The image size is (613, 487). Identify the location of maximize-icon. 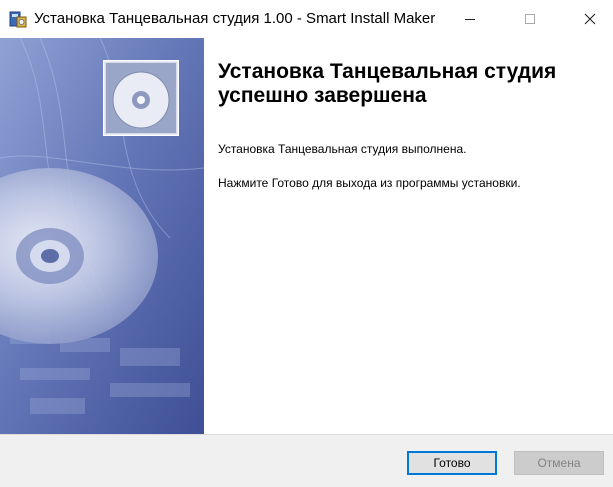
(530, 19).